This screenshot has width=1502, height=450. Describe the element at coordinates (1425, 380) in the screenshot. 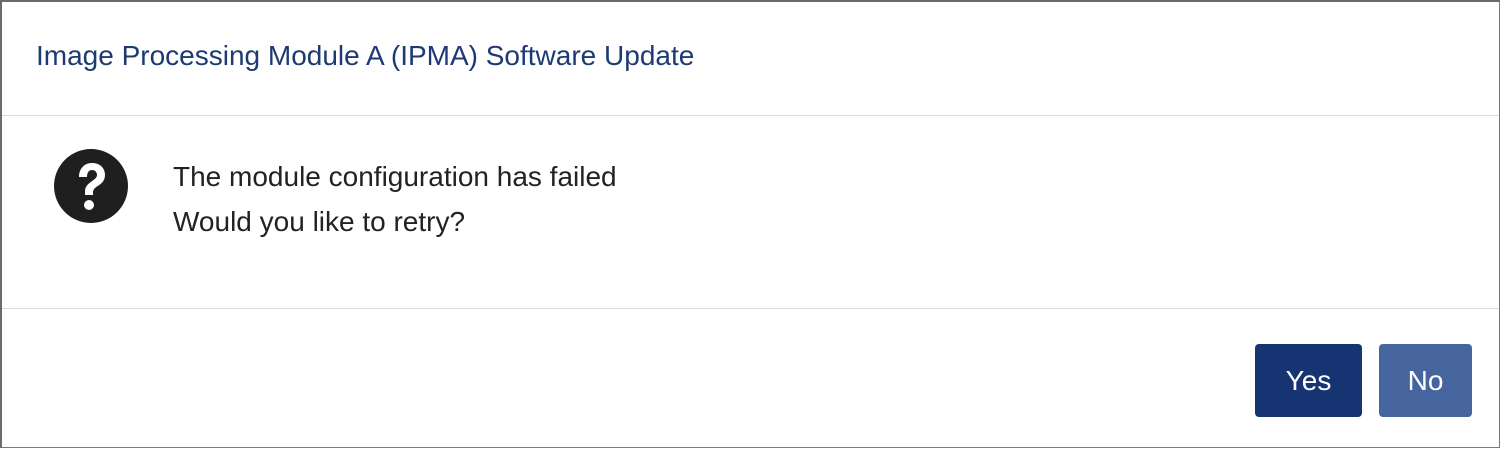

I see `no-button: No` at that location.